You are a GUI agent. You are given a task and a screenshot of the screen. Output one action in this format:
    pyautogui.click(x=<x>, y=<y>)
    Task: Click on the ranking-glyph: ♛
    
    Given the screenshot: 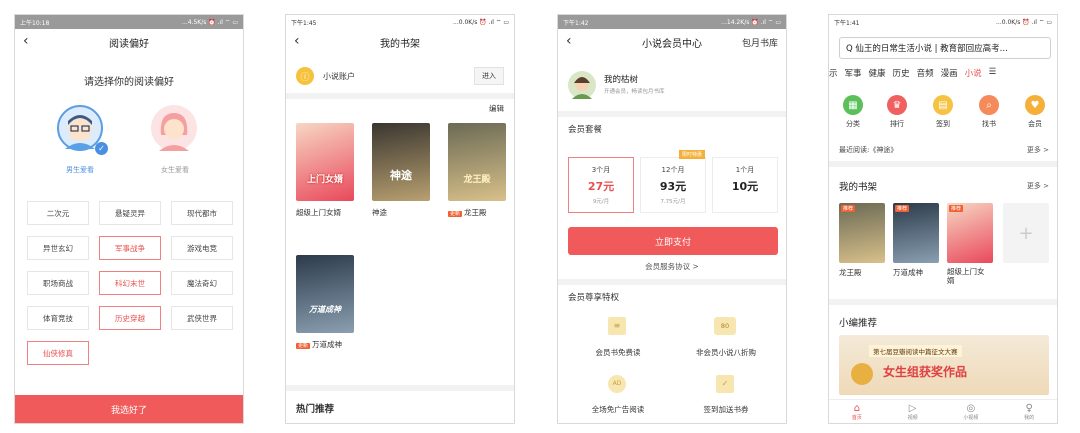 What is the action you would take?
    pyautogui.click(x=897, y=105)
    